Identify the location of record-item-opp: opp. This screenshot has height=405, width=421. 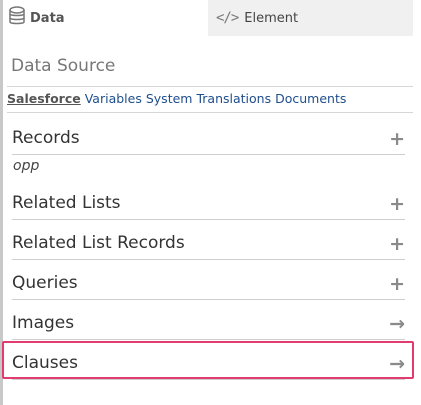
(26, 166).